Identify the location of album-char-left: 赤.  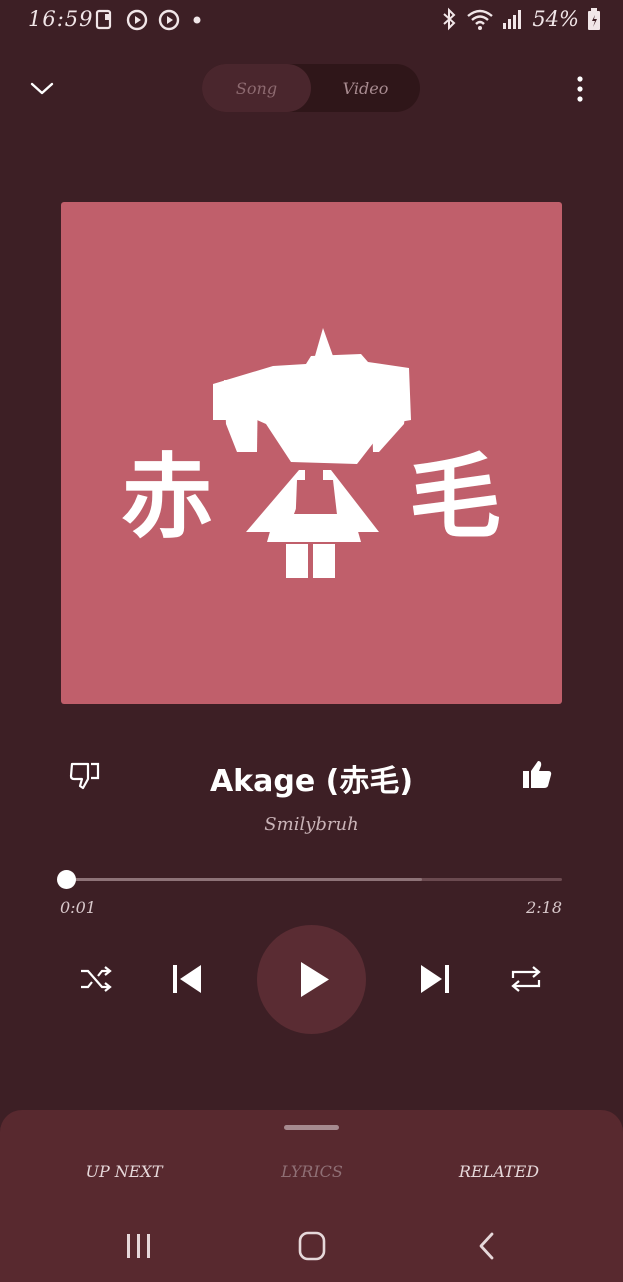
(167, 497).